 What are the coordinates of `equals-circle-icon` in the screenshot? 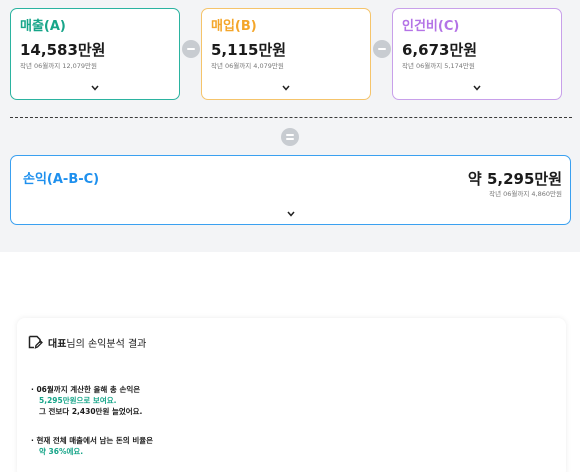 It's located at (290, 137).